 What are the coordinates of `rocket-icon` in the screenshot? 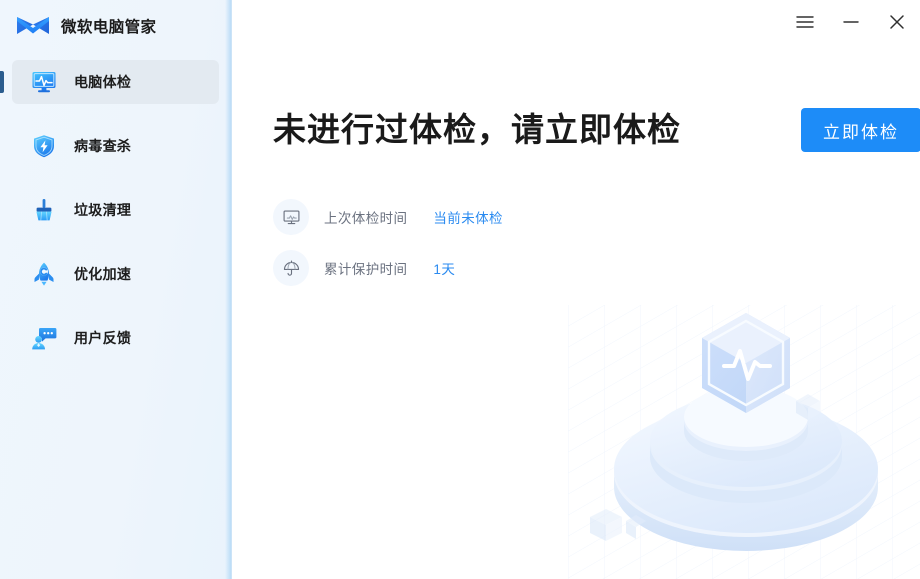 It's located at (44, 274).